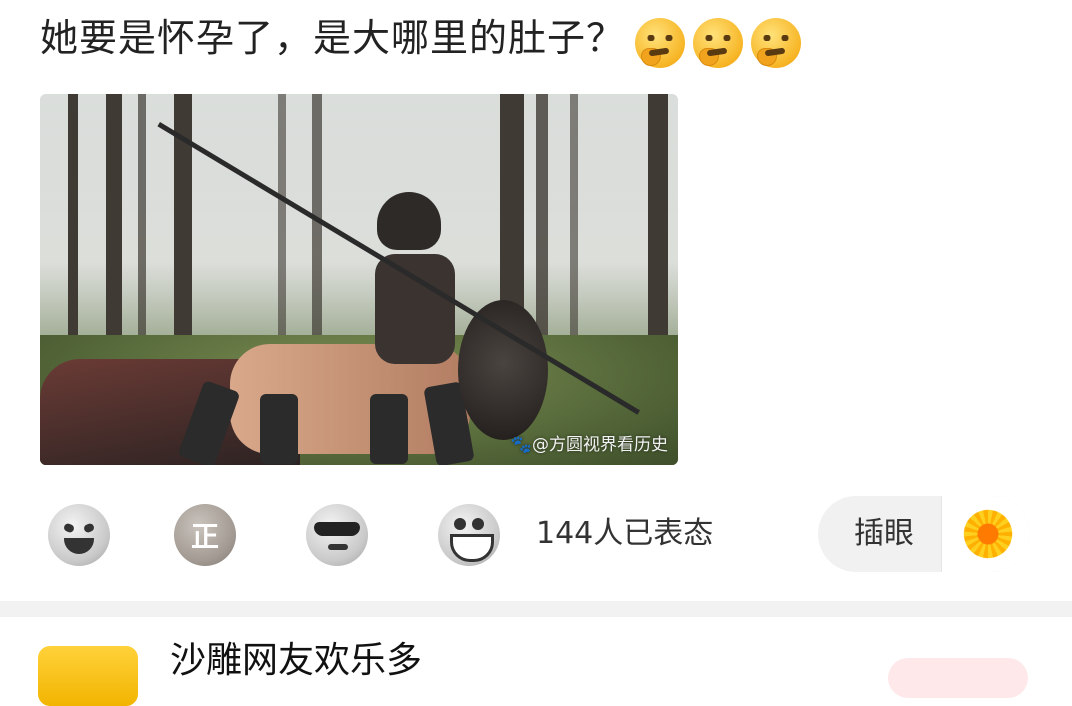 This screenshot has height=706, width=1072. I want to click on next-card-follow-button, so click(958, 678).